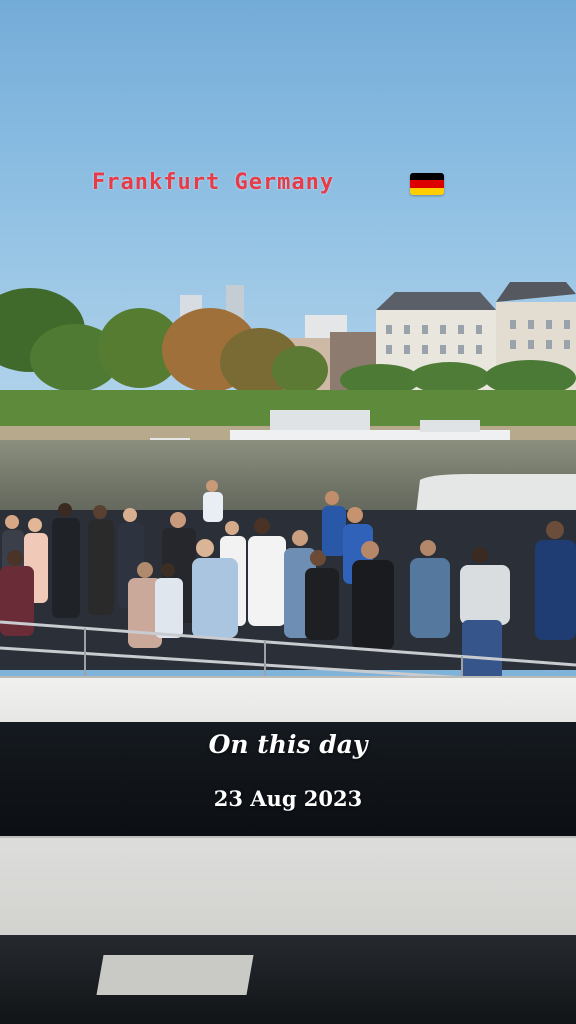  I want to click on location-title: Frankfurt Germany, so click(213, 182).